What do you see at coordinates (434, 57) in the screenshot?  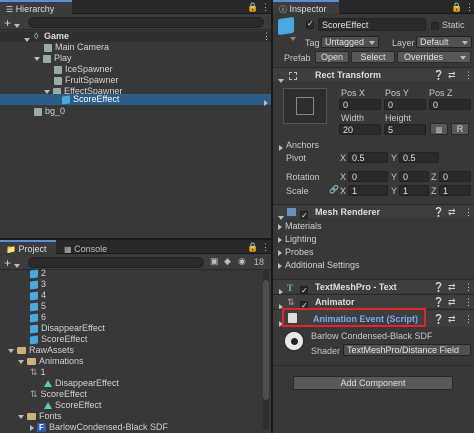 I see `prefab-overrides-dropdown: Overrides` at bounding box center [434, 57].